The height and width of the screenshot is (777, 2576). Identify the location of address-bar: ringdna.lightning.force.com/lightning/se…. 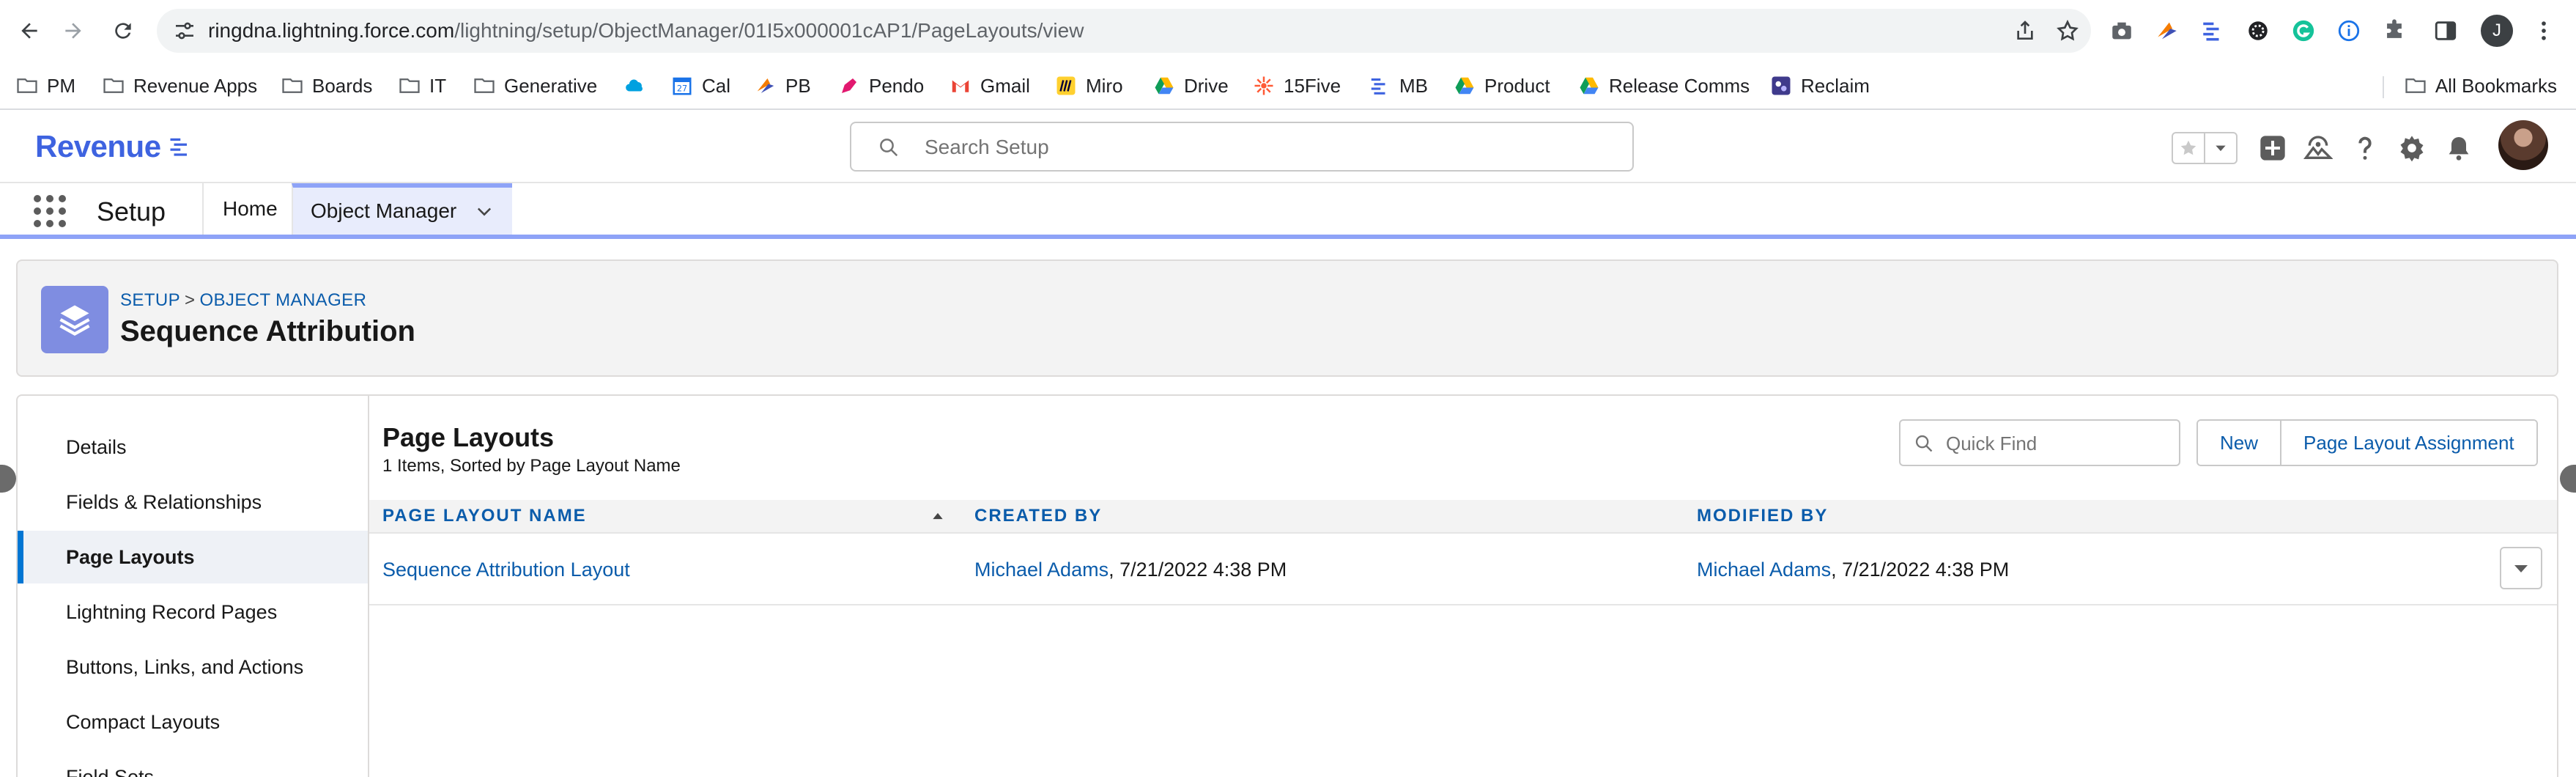
(1124, 31).